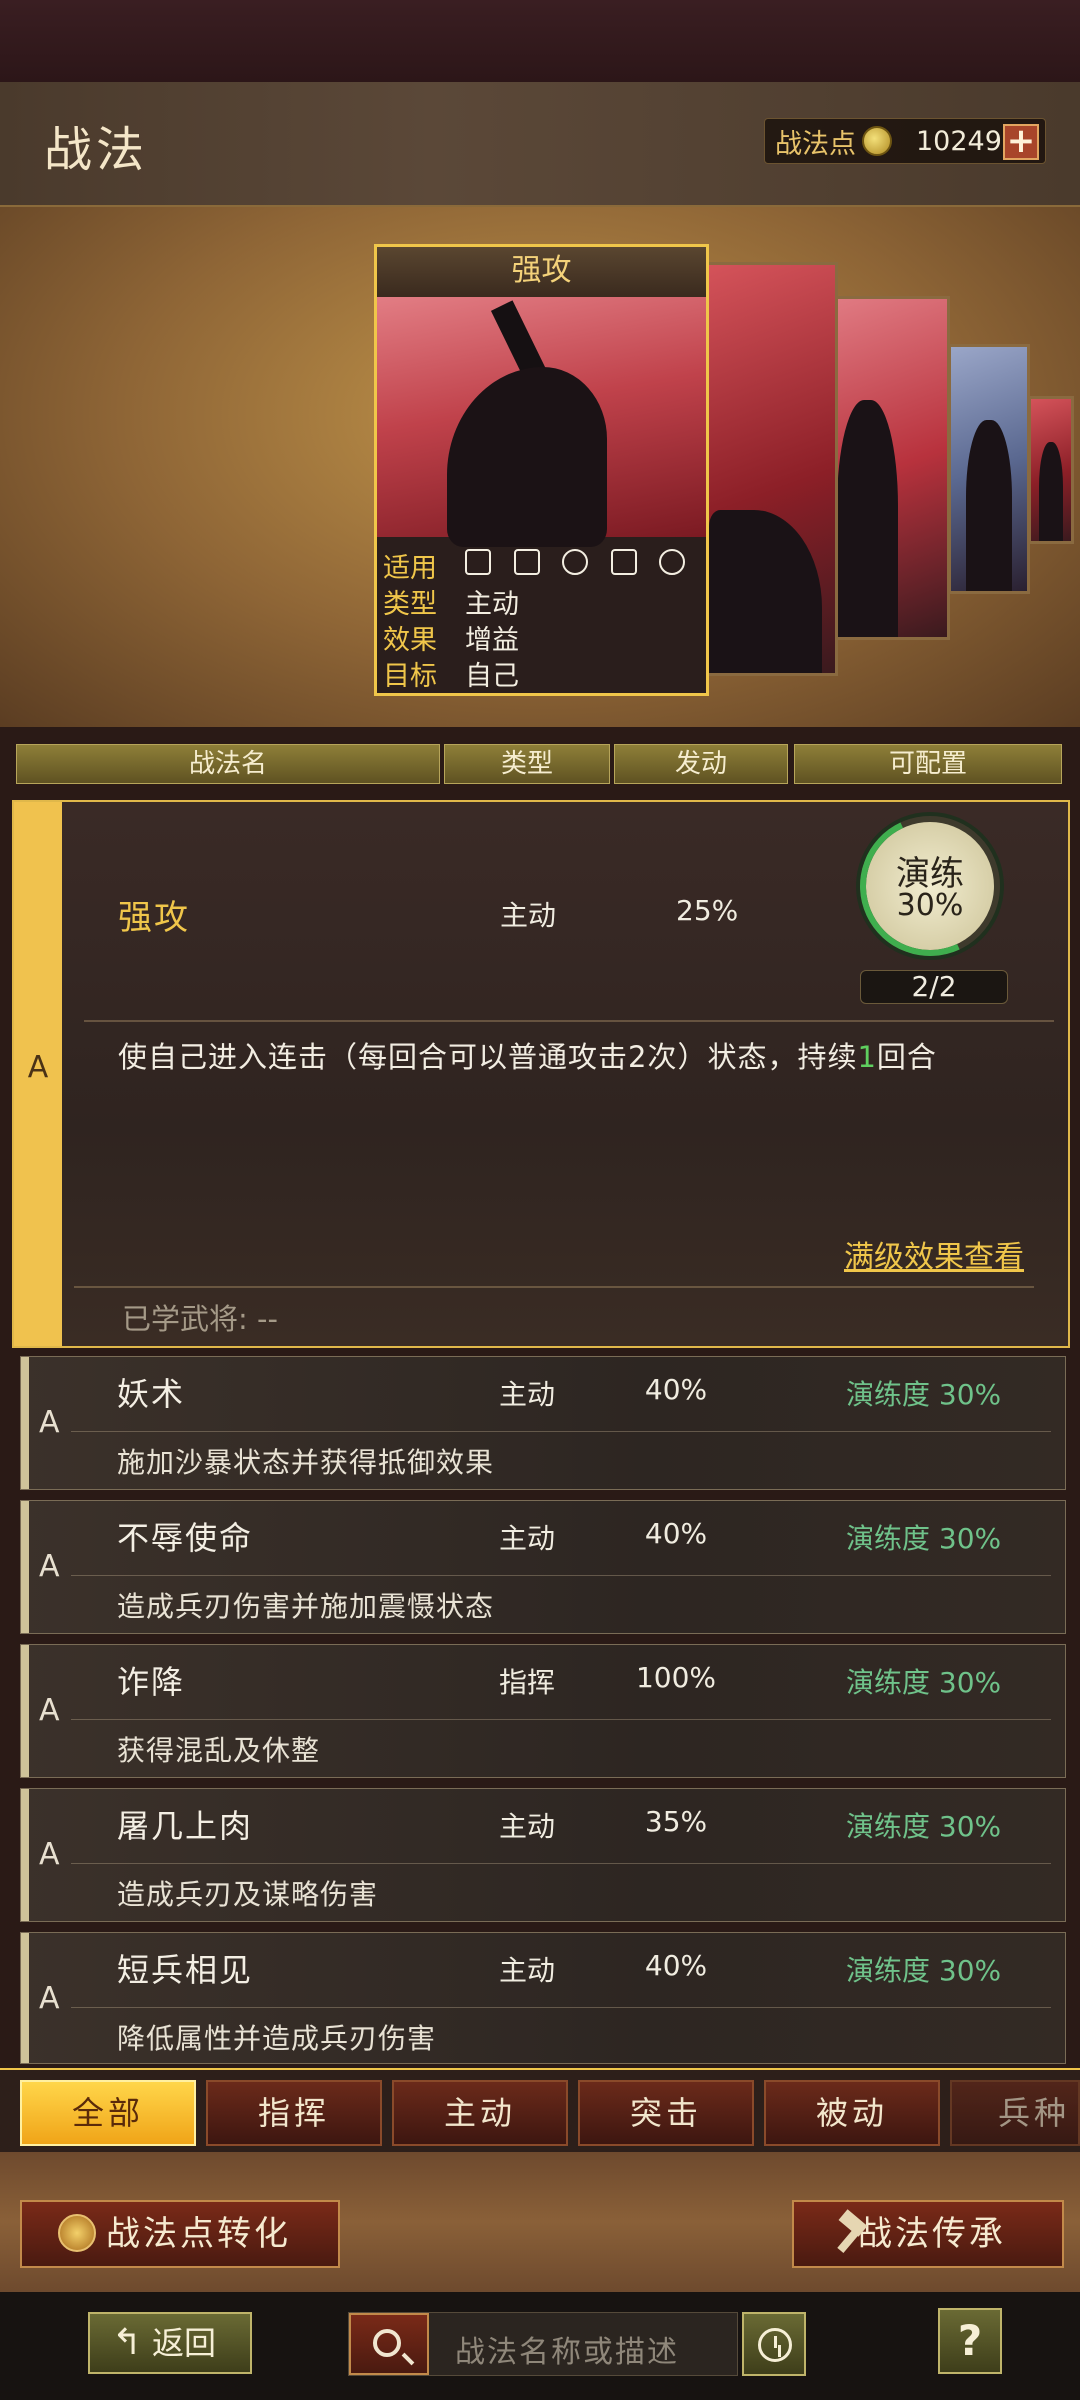 Image resolution: width=1080 pixels, height=2400 pixels. What do you see at coordinates (567, 2352) in the screenshot?
I see `search-placeholder: 战法名称或描述` at bounding box center [567, 2352].